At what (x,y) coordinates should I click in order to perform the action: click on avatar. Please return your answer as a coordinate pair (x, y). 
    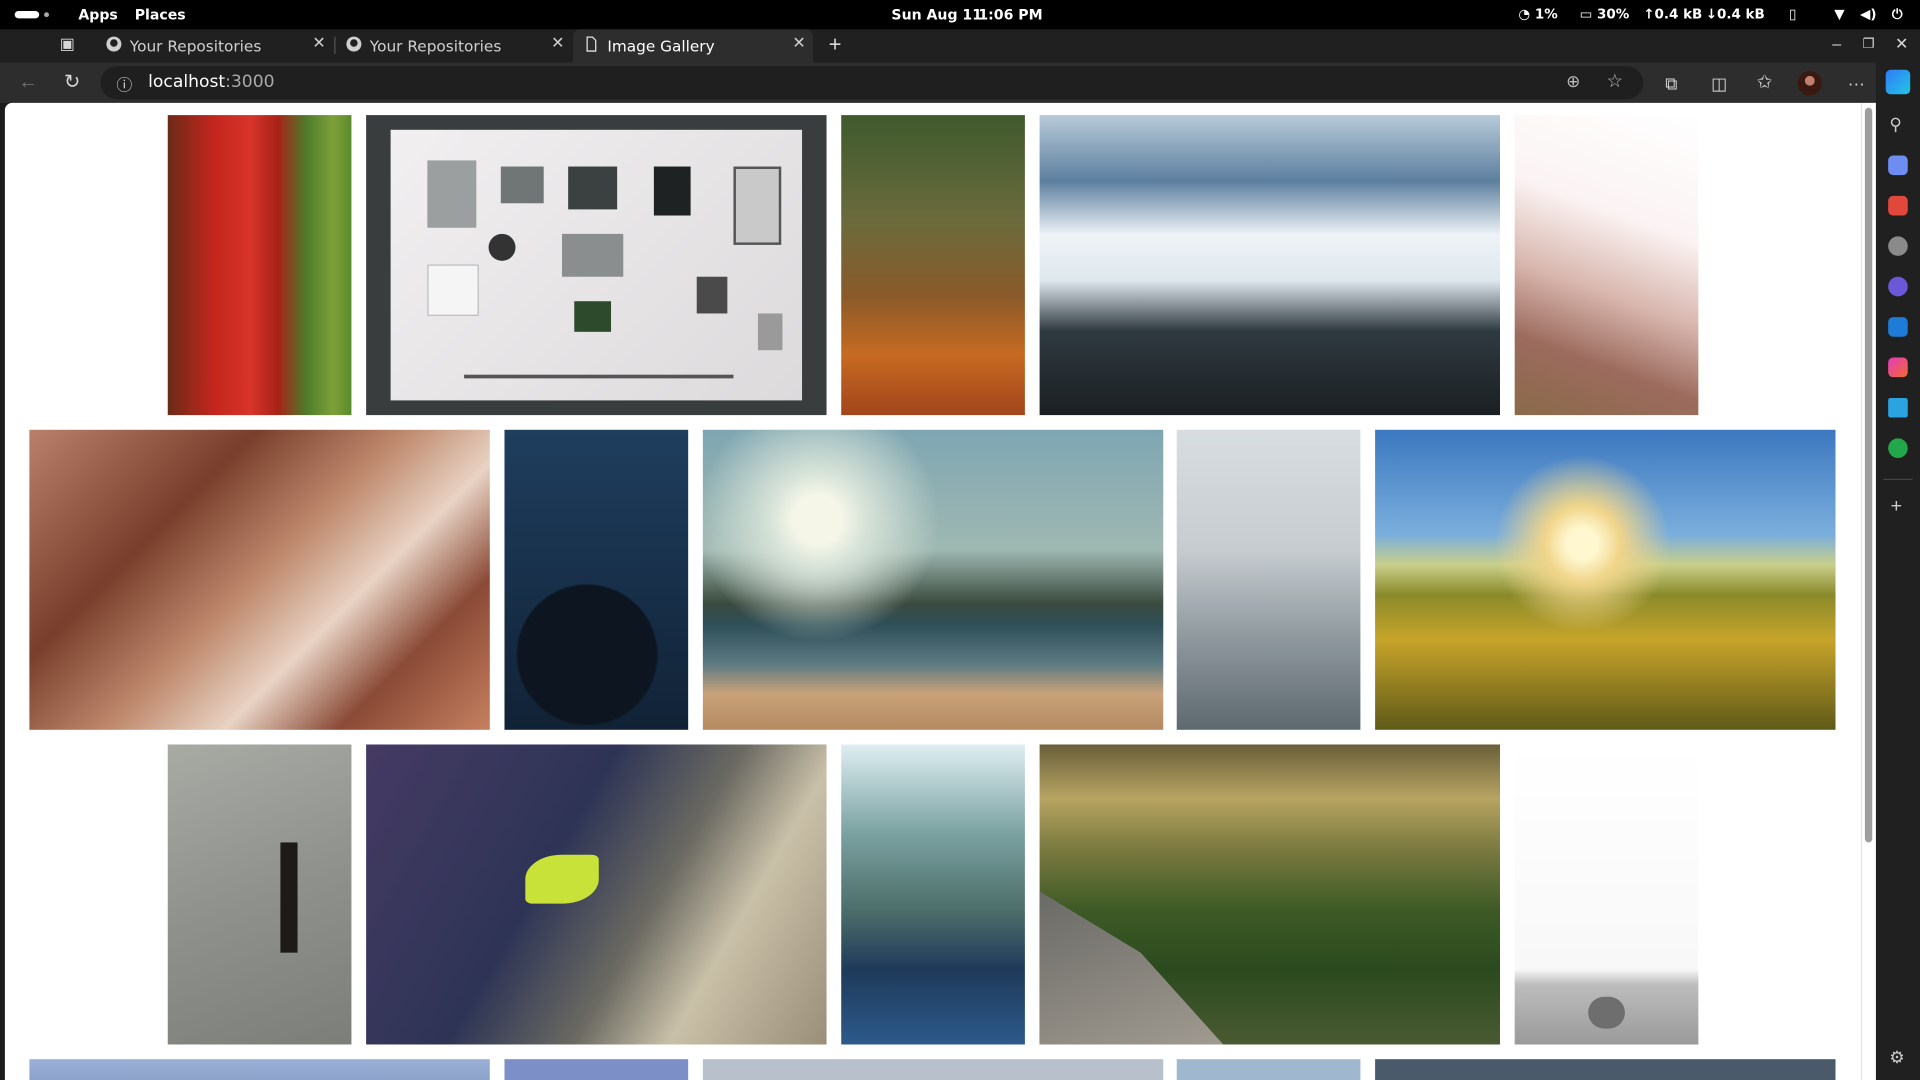
    Looking at the image, I should click on (1810, 83).